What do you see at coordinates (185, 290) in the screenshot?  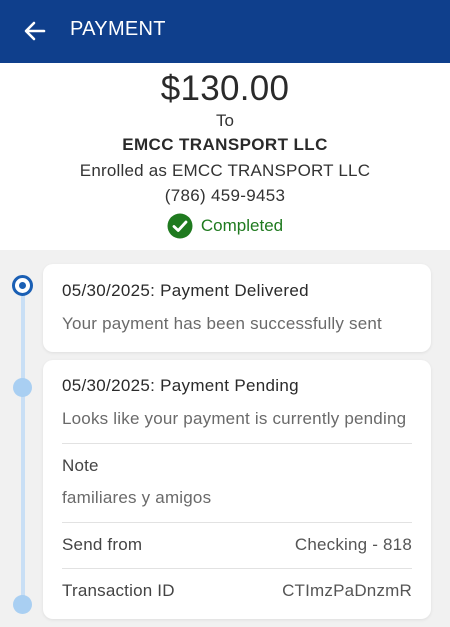 I see `event-title: 05/30/2025: Payment Delivered` at bounding box center [185, 290].